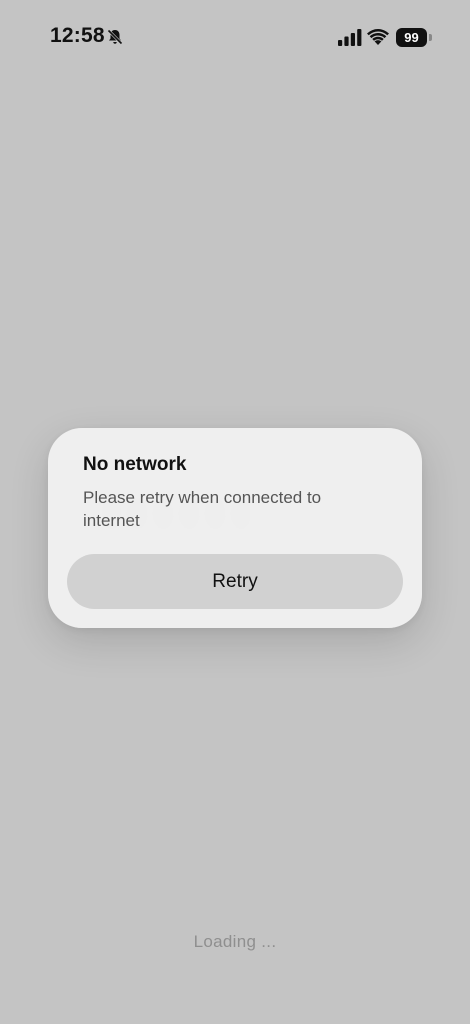 Image resolution: width=470 pixels, height=1024 pixels. Describe the element at coordinates (135, 464) in the screenshot. I see `dialog-title: No network` at that location.